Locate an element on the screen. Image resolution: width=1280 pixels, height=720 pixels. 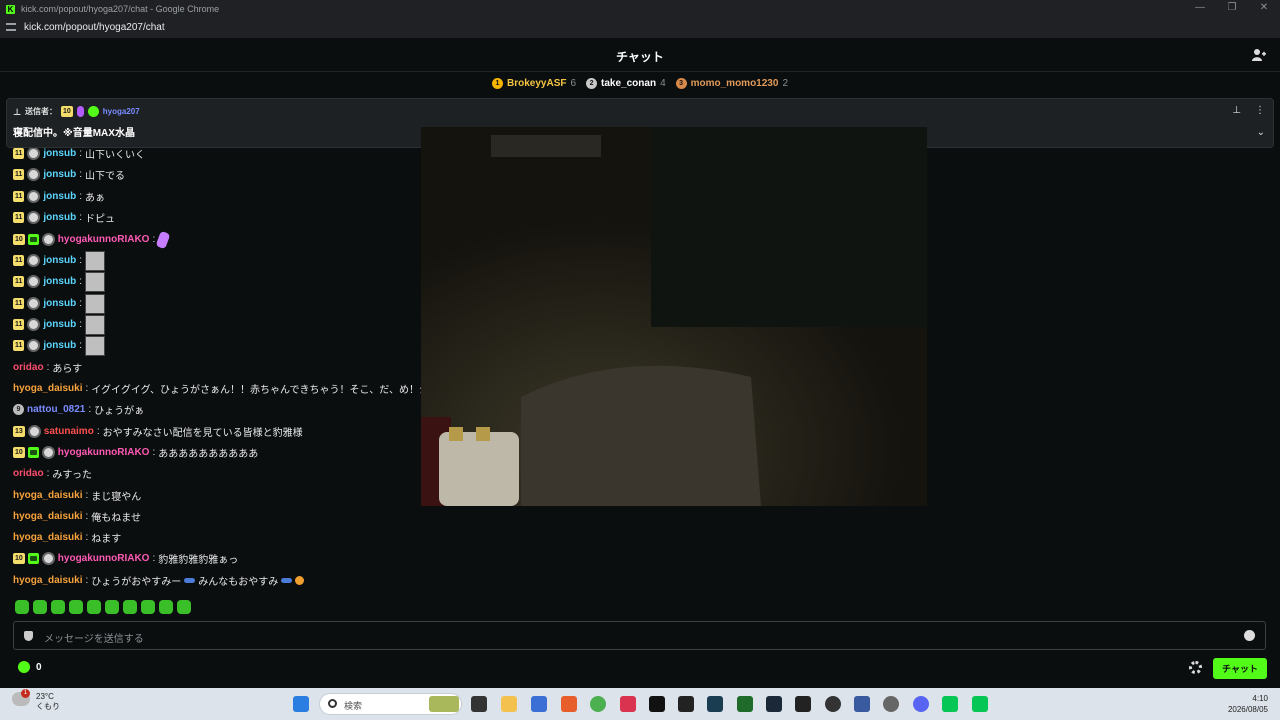
unpin-icon: ⊥ is located at coordinates (1236, 110).